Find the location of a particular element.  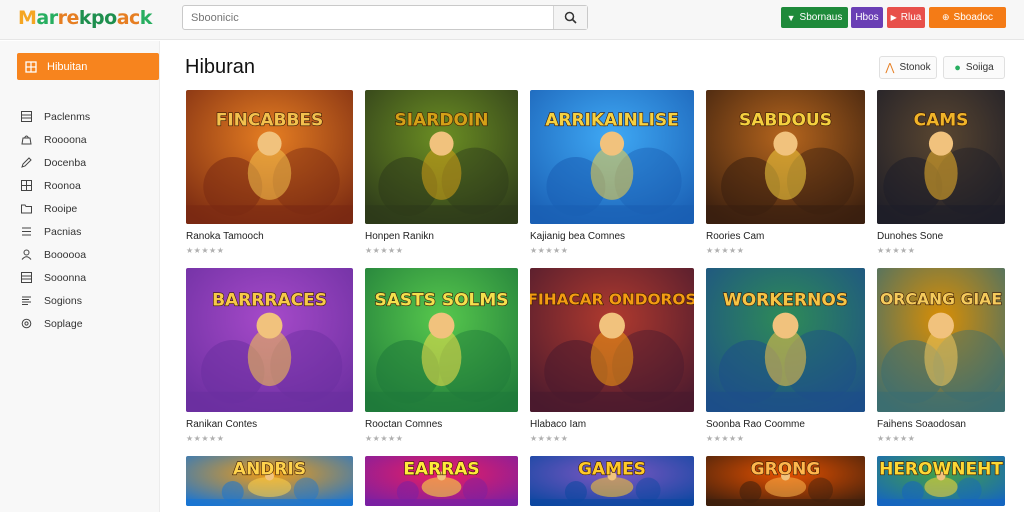

header-button-3-label: Rlua is located at coordinates (911, 17).